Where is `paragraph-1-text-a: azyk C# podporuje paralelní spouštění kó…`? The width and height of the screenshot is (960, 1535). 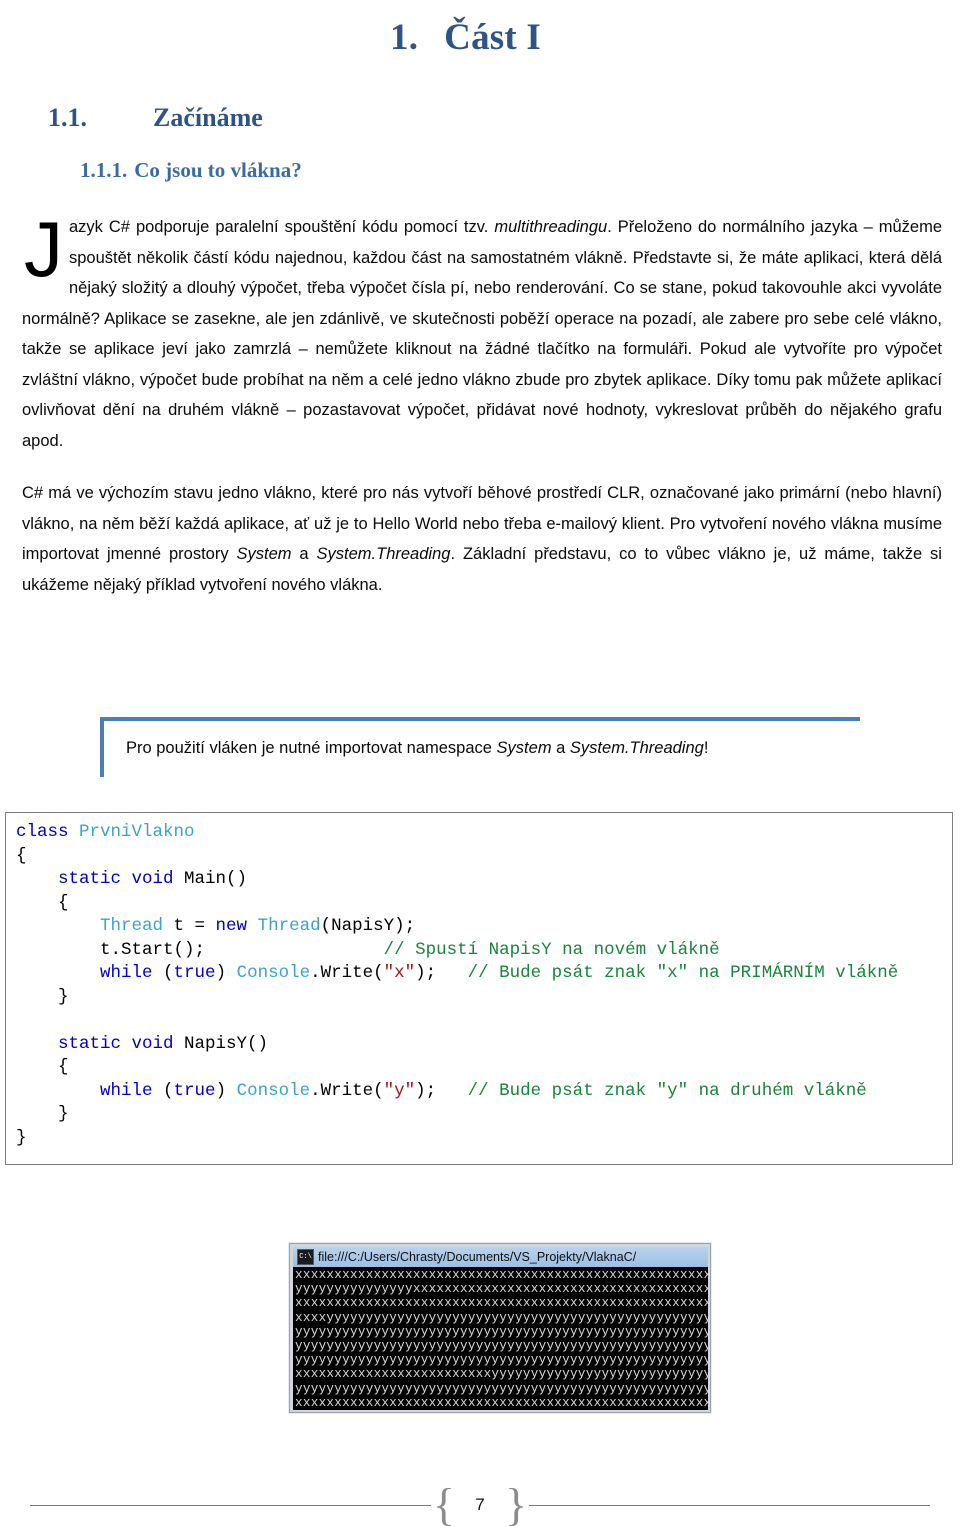 paragraph-1-text-a: azyk C# podporuje paralelní spouštění kó… is located at coordinates (282, 227).